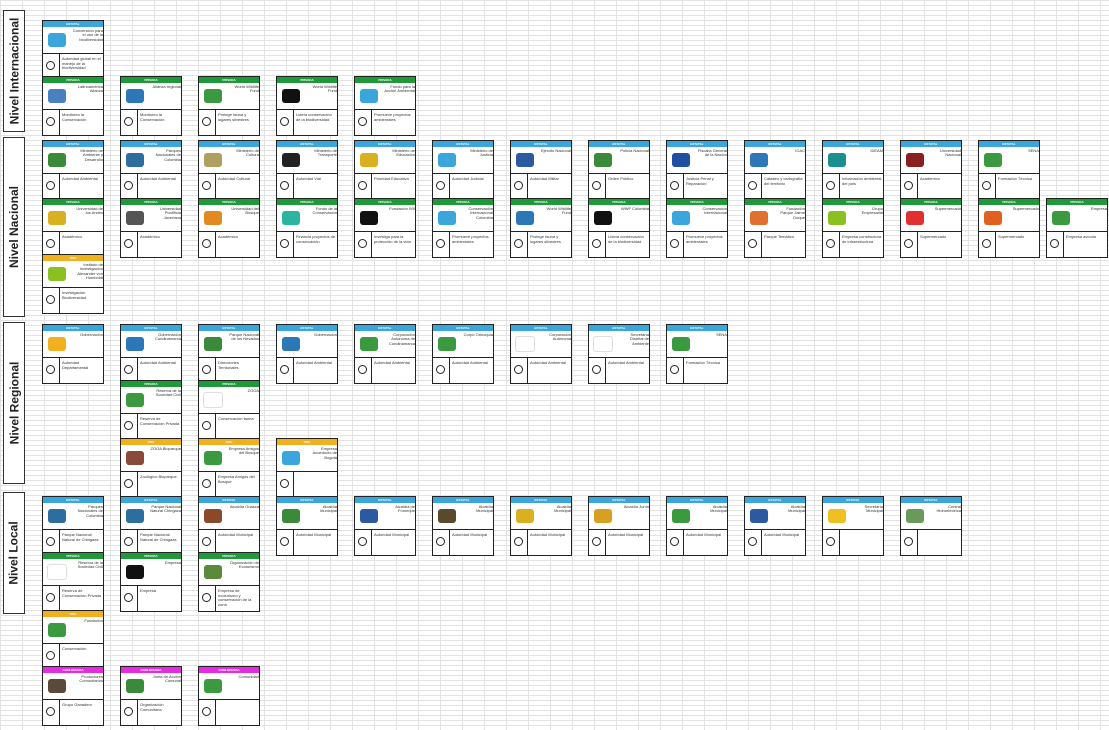 The width and height of the screenshot is (1109, 730). Describe the element at coordinates (228, 365) in the screenshot. I see `actor-role: Direcciones Territoriales` at that location.